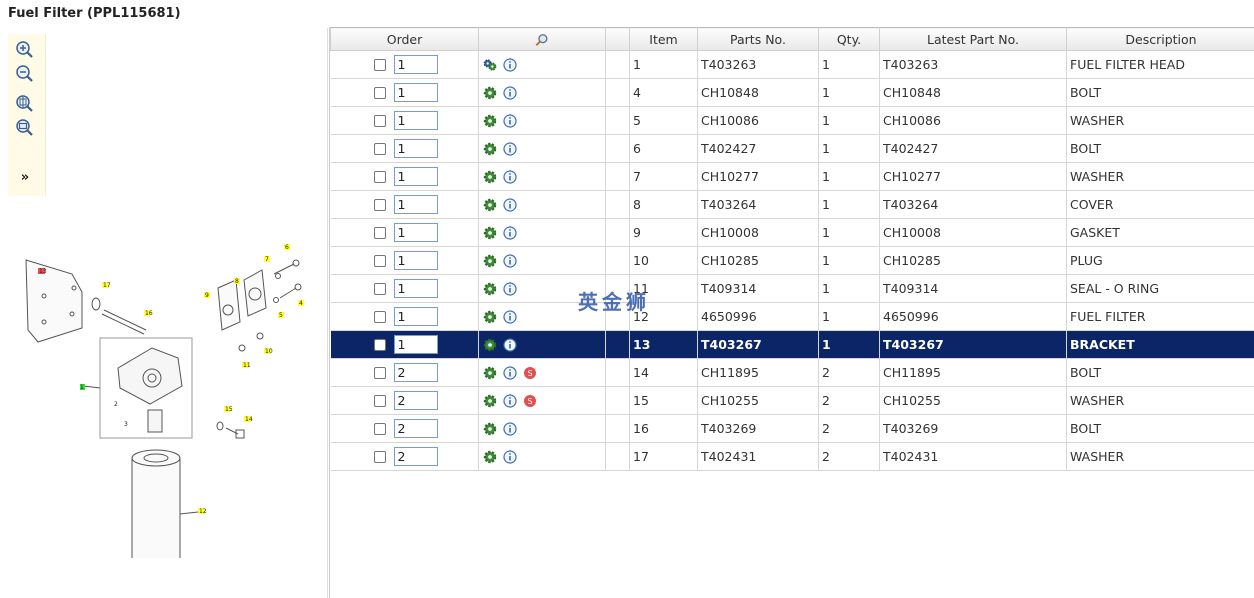  What do you see at coordinates (792, 120) in the screenshot?
I see `table-row: 5CH100861CH10086WASHER` at bounding box center [792, 120].